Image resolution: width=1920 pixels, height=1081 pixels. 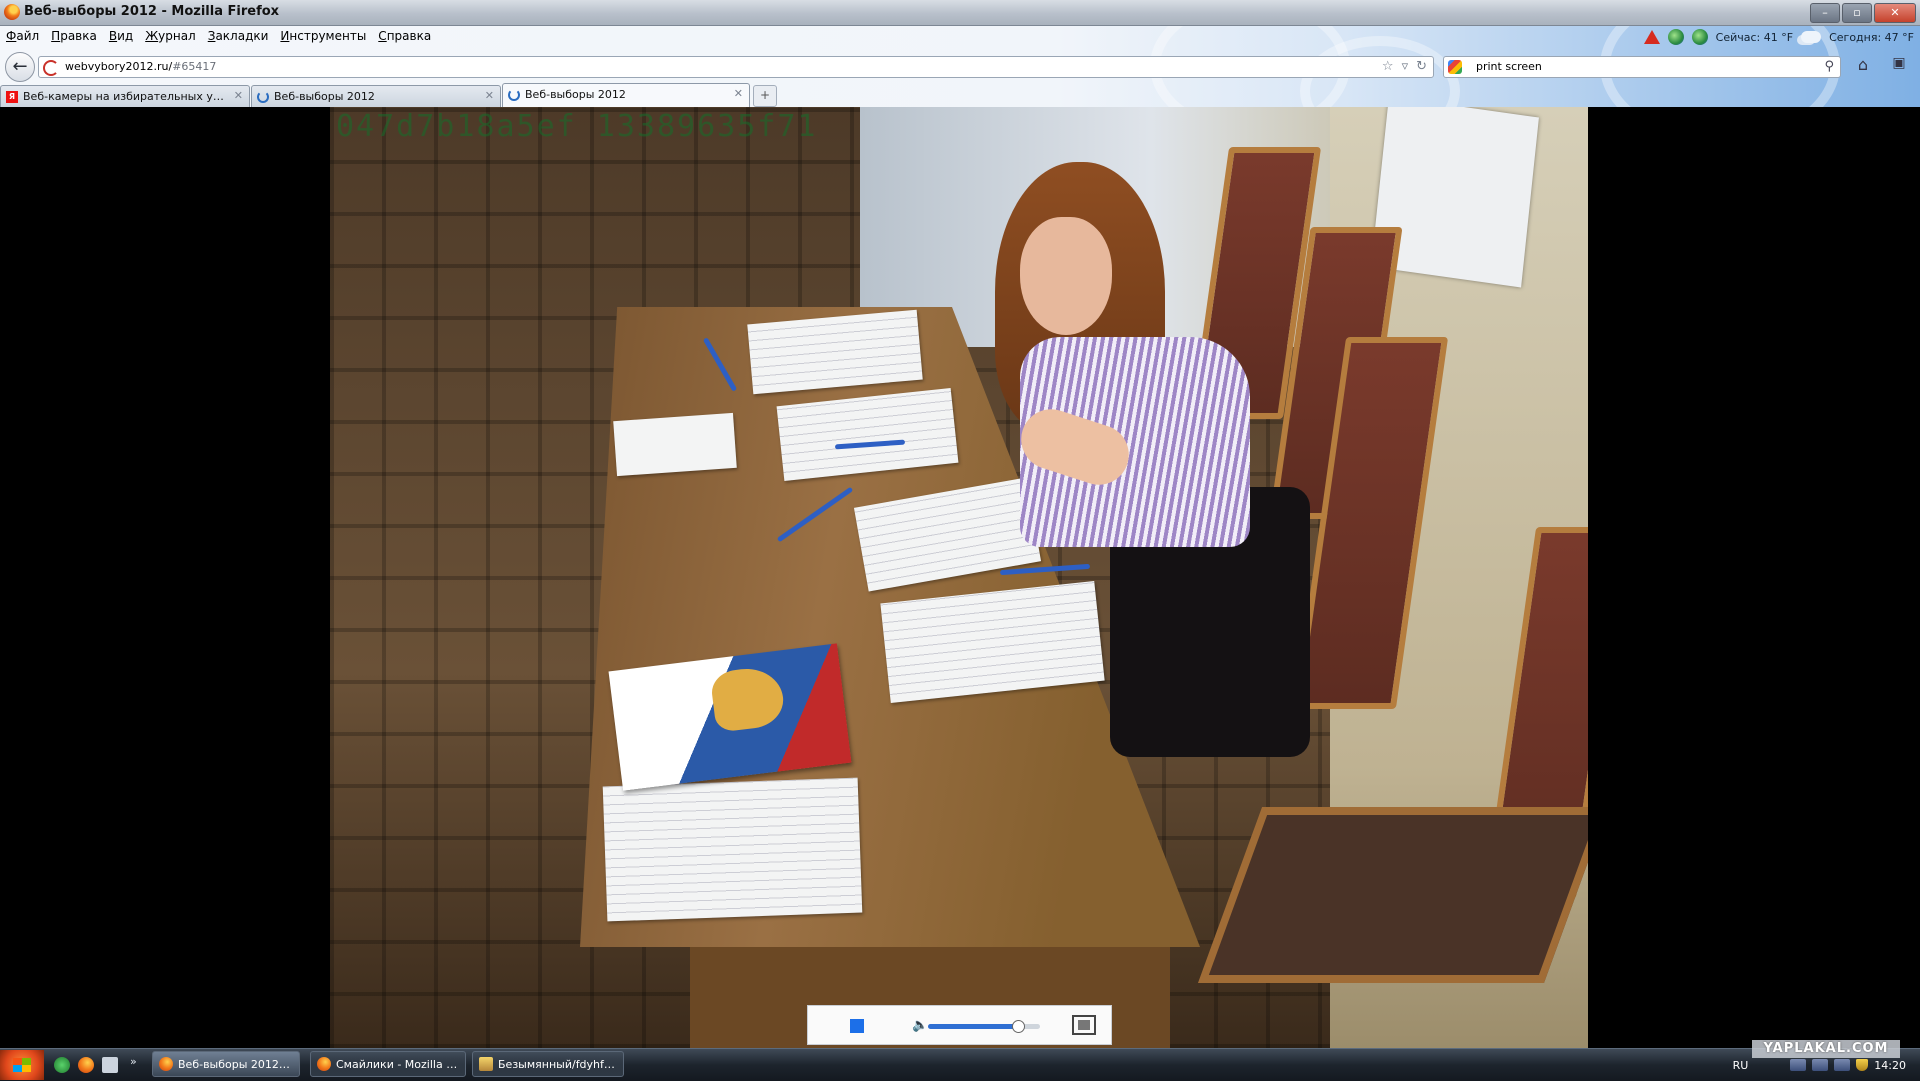 I want to click on extension-button: ▣, so click(x=1899, y=66).